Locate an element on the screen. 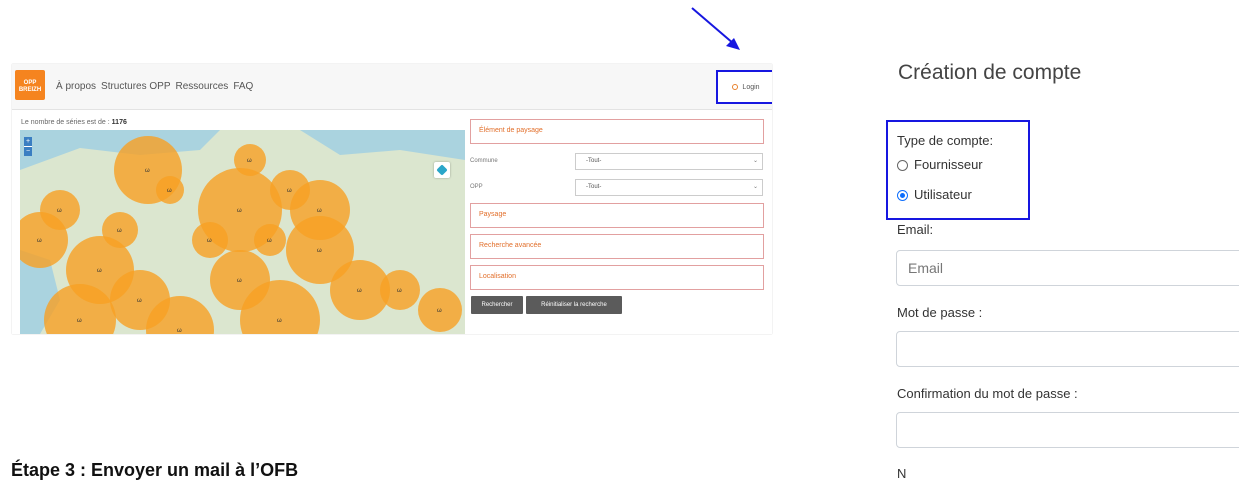 This screenshot has width=1239, height=481. nav-link-a-propos: À propos is located at coordinates (76, 86).